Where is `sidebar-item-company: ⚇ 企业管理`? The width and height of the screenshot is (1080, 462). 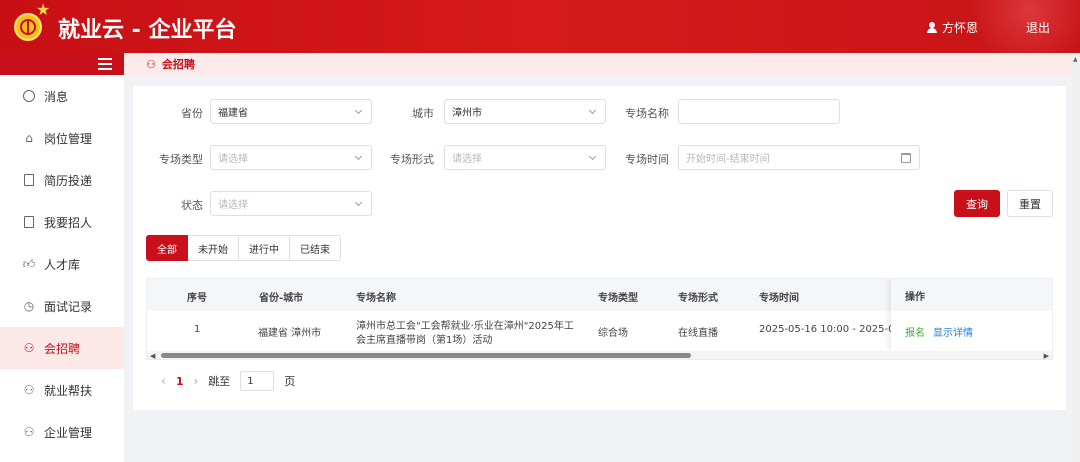
sidebar-item-company: ⚇ 企业管理 is located at coordinates (62, 432).